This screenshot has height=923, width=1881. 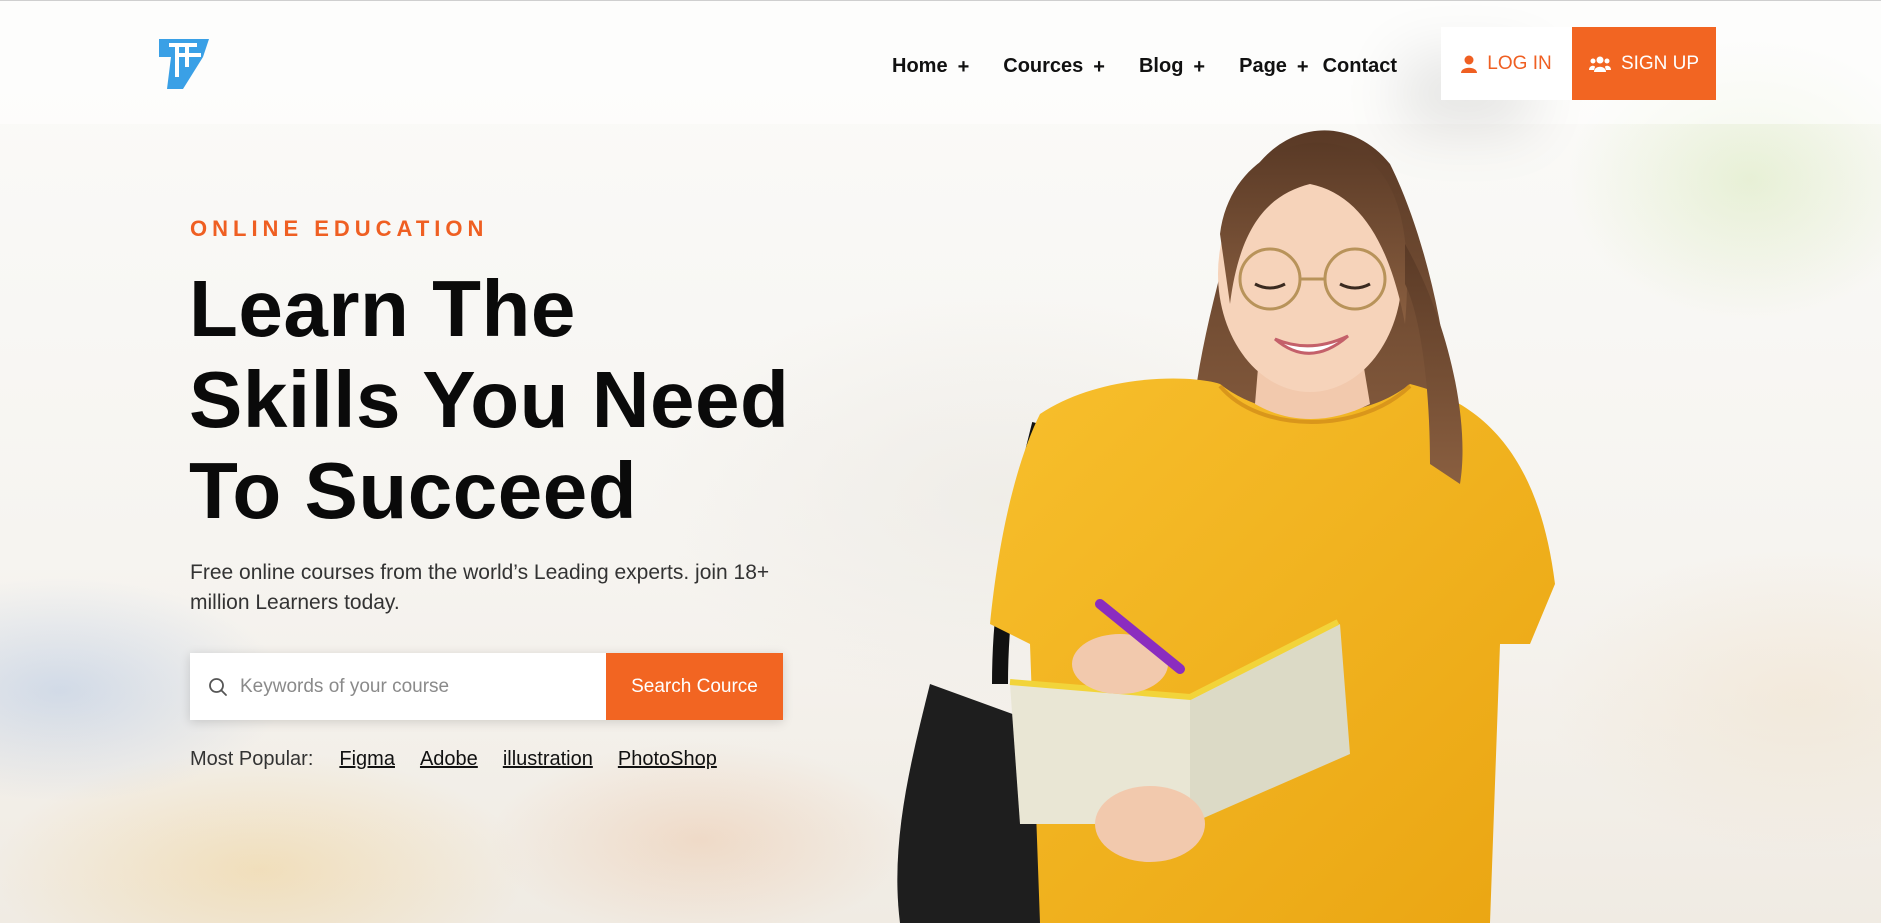 What do you see at coordinates (1263, 66) in the screenshot?
I see `nav-label: Page` at bounding box center [1263, 66].